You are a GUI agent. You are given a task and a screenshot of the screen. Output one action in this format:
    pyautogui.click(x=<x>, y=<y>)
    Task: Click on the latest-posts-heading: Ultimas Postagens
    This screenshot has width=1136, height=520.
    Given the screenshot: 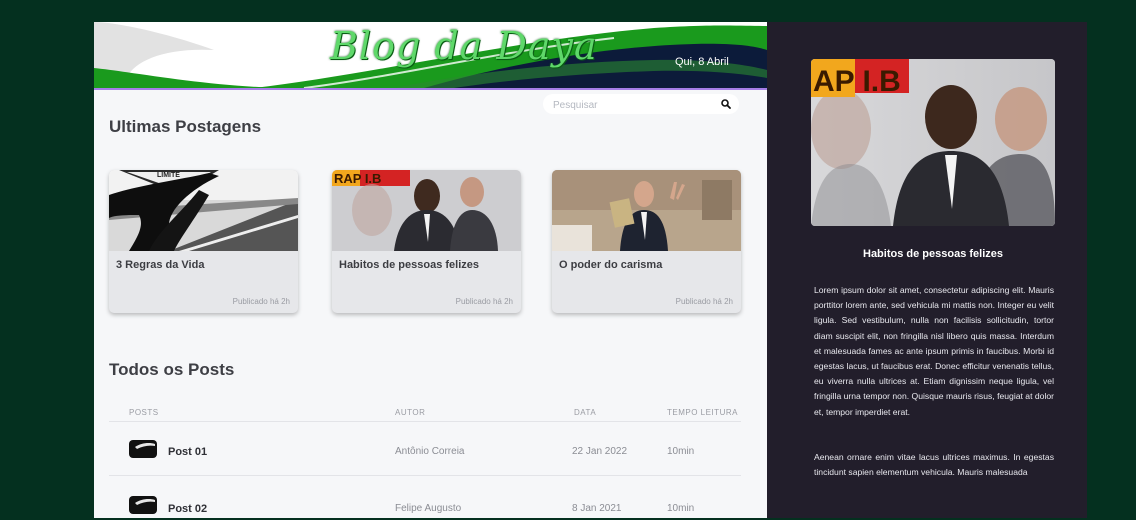 What is the action you would take?
    pyautogui.click(x=185, y=126)
    